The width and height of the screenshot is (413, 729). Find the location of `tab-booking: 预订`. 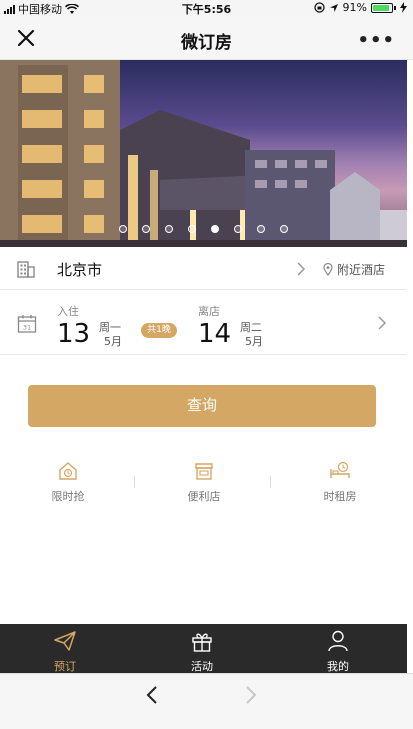

tab-booking: 预订 is located at coordinates (65, 652).